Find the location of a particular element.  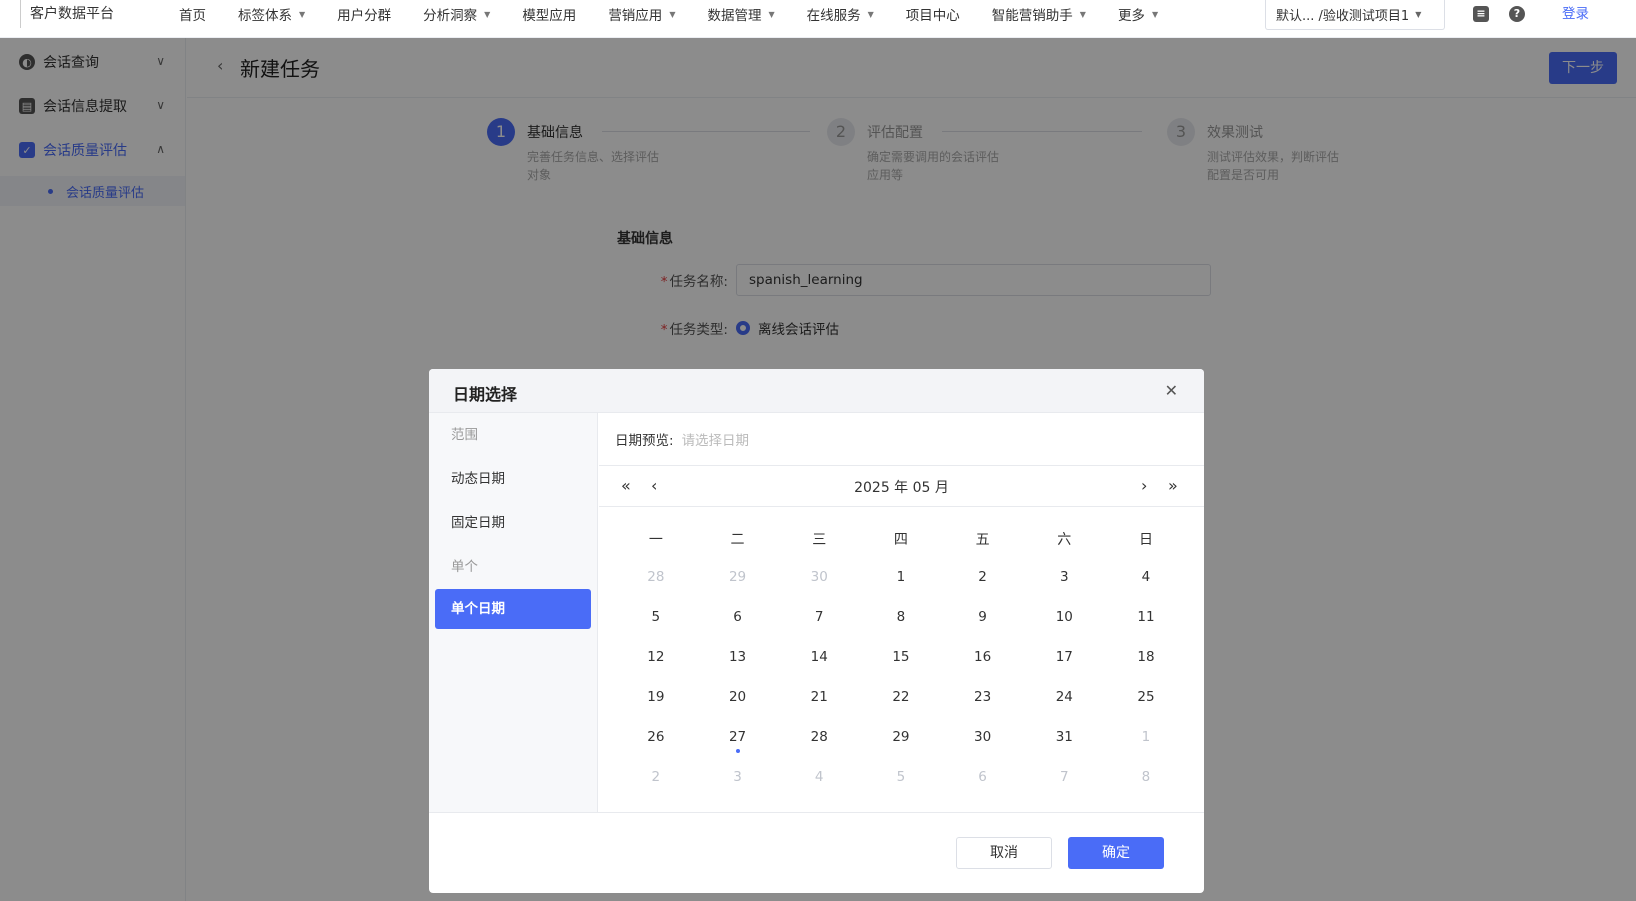

close-icon: ✕ is located at coordinates (1171, 390).